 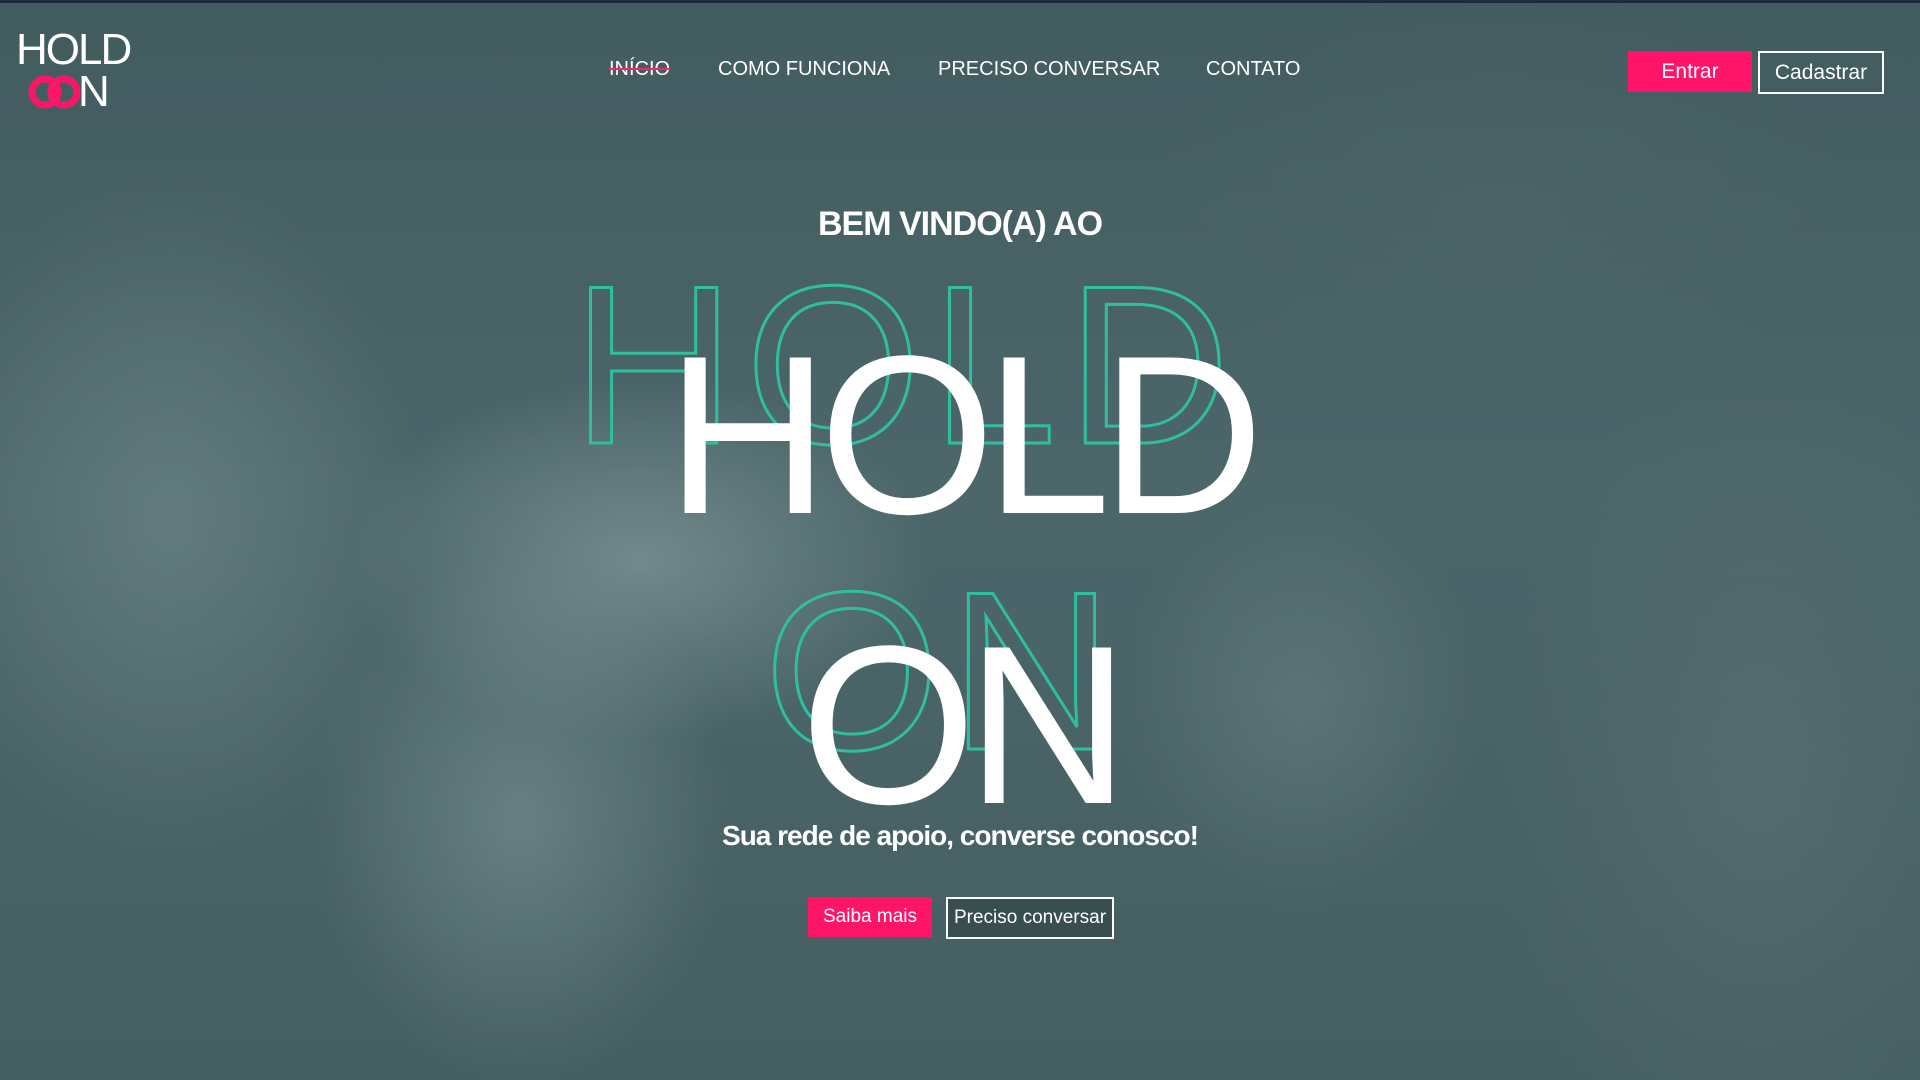 I want to click on signup-button: Cadastrar, so click(x=1821, y=72).